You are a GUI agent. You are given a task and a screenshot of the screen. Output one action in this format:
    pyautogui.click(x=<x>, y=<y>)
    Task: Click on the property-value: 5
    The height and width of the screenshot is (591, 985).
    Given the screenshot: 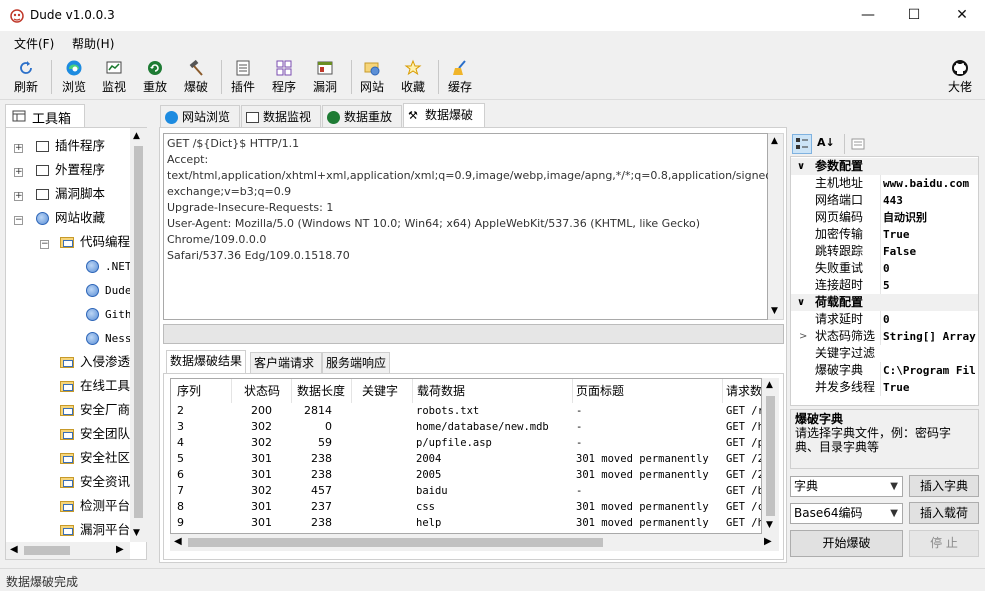 What is the action you would take?
    pyautogui.click(x=929, y=285)
    